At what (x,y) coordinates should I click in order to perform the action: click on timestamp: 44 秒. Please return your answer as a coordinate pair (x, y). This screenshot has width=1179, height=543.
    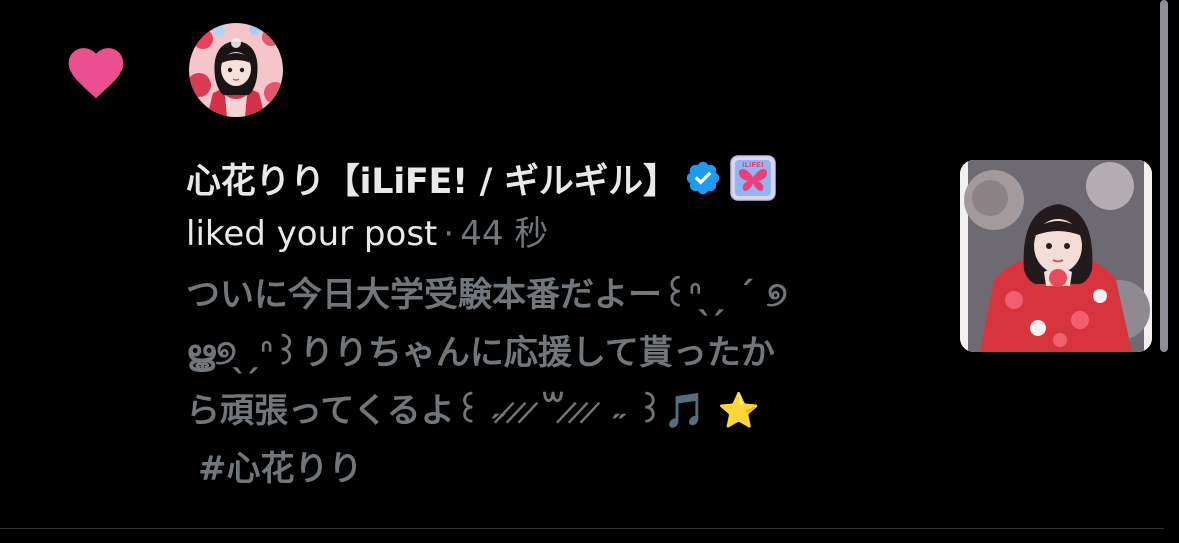
    Looking at the image, I should click on (504, 234).